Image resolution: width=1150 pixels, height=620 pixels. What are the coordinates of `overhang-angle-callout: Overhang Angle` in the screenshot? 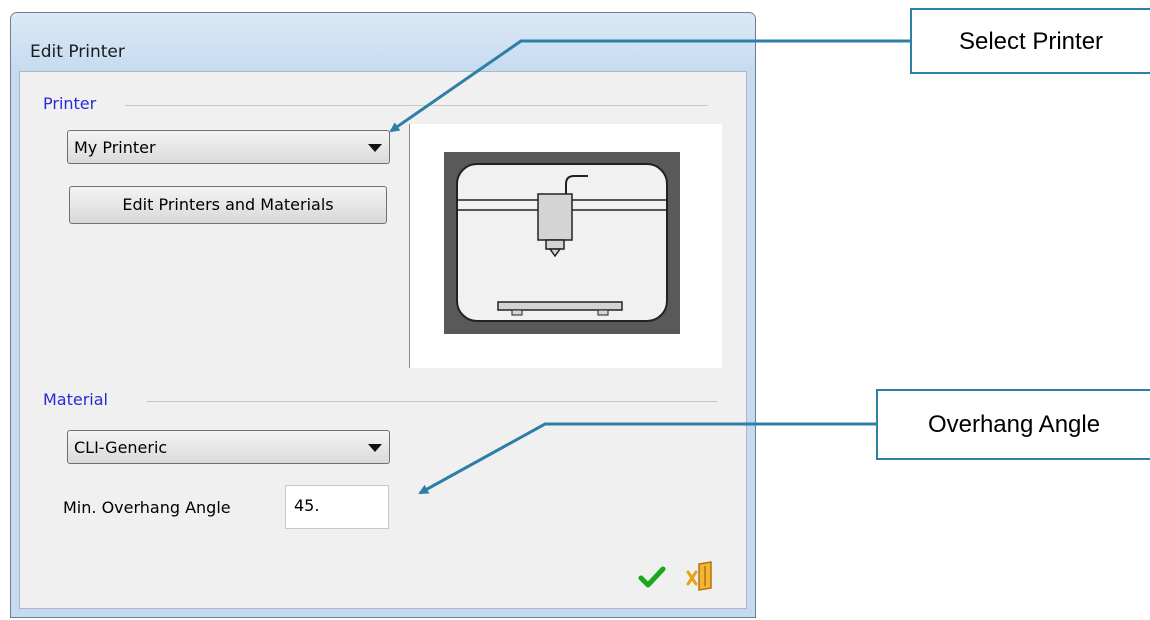 It's located at (1013, 424).